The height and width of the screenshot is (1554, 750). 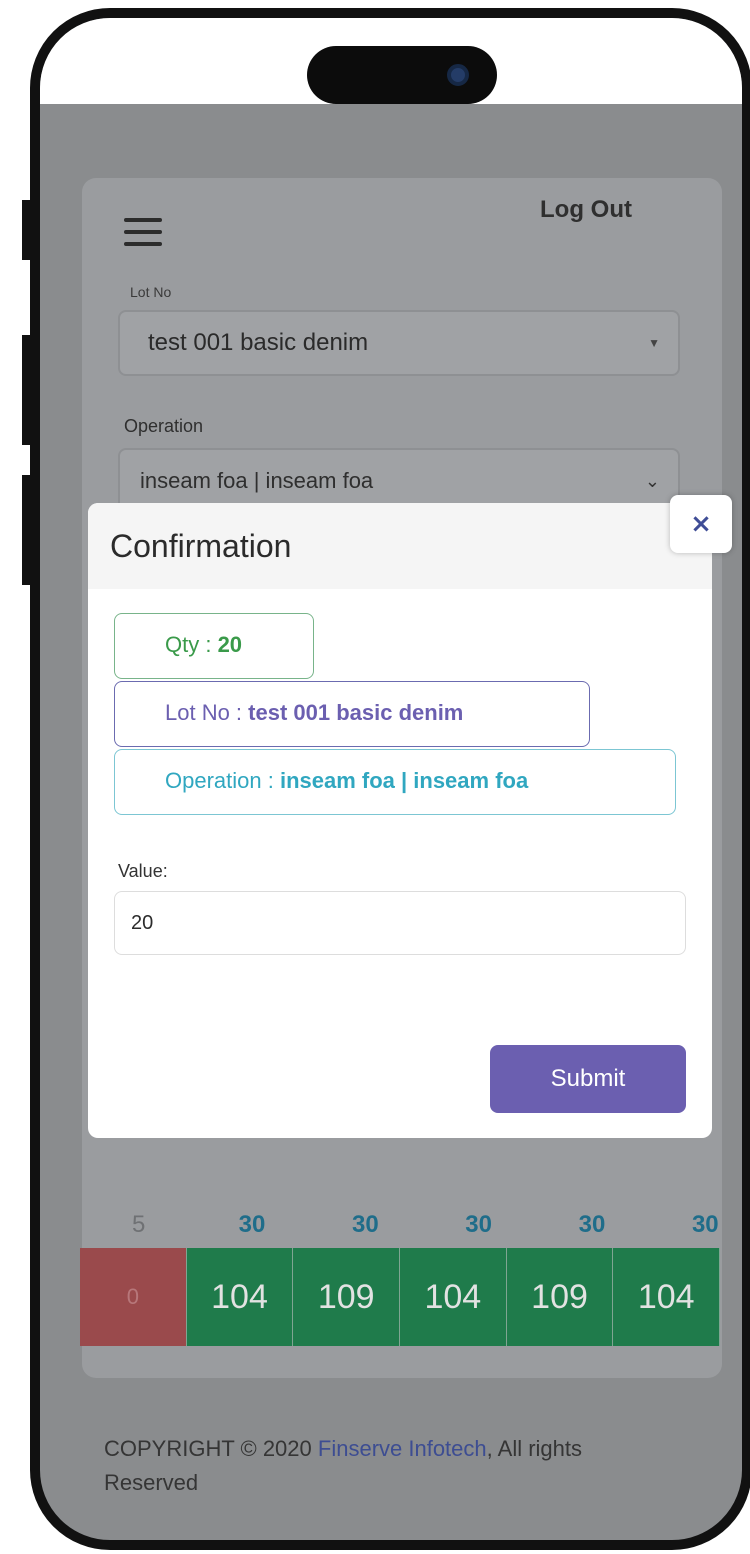 I want to click on footer-prefix: COPYRIGHT © 2020, so click(x=211, y=1448).